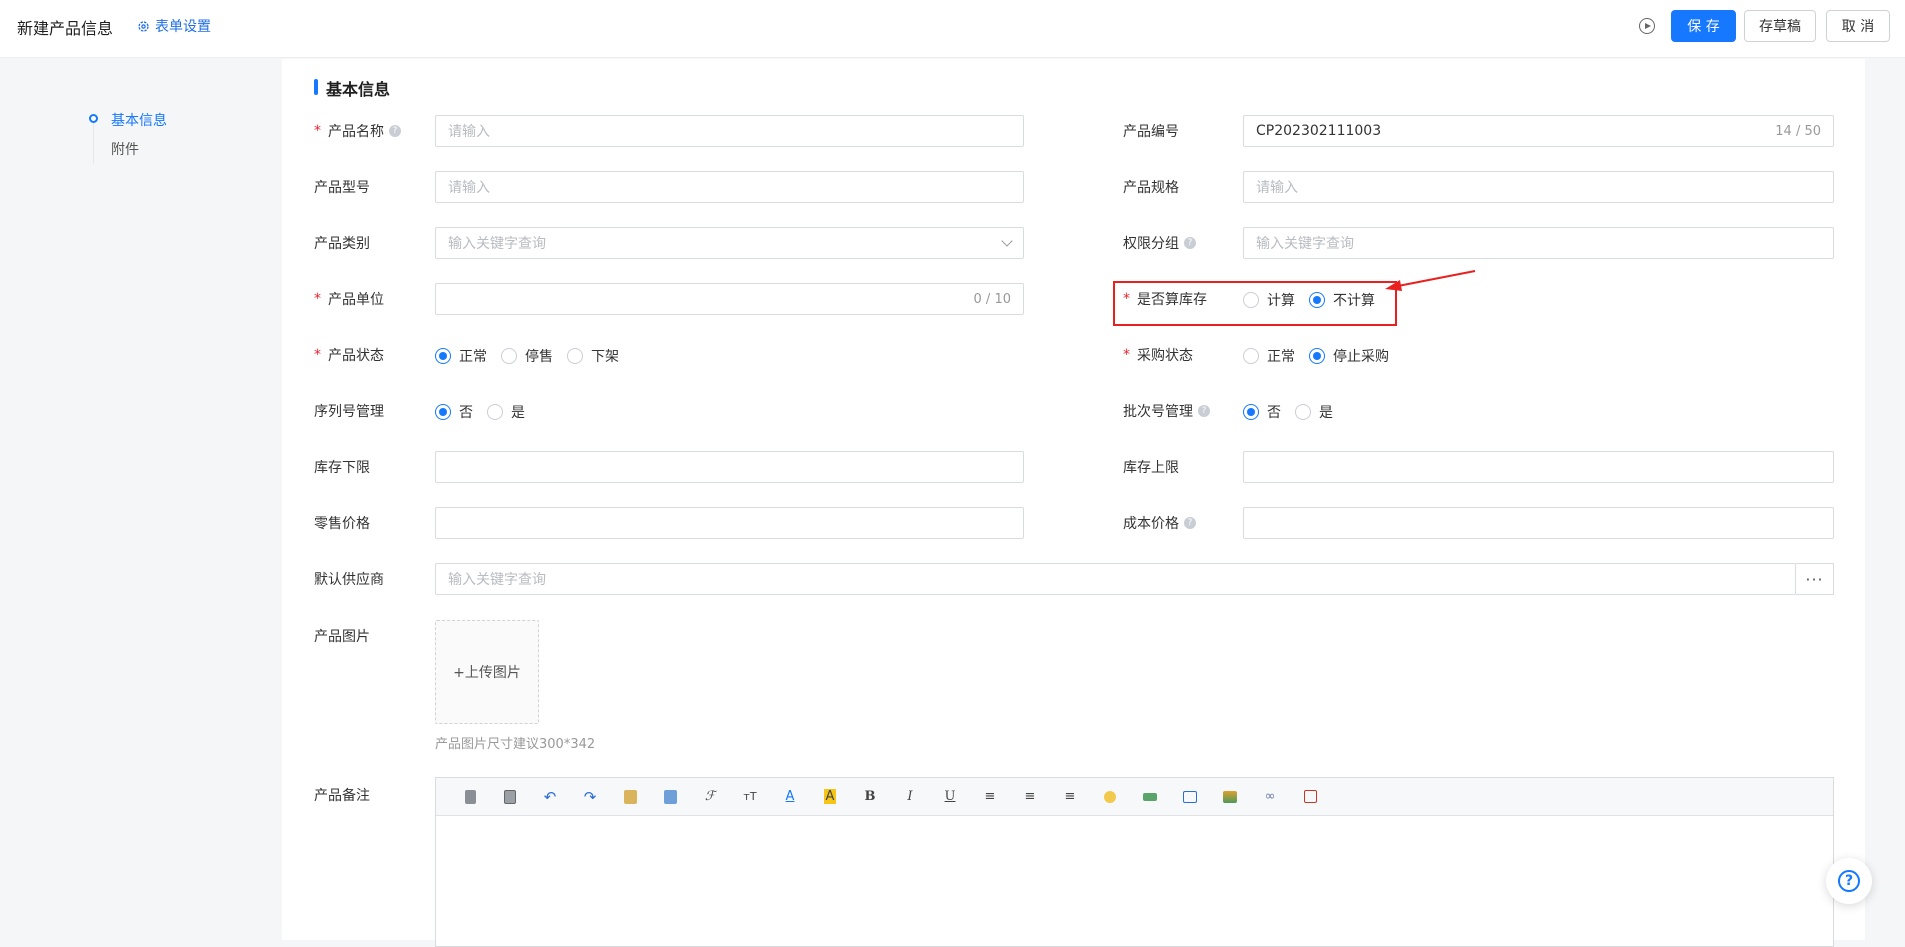 The image size is (1905, 947). Describe the element at coordinates (729, 187) in the screenshot. I see `product-model-input: 请输入` at that location.